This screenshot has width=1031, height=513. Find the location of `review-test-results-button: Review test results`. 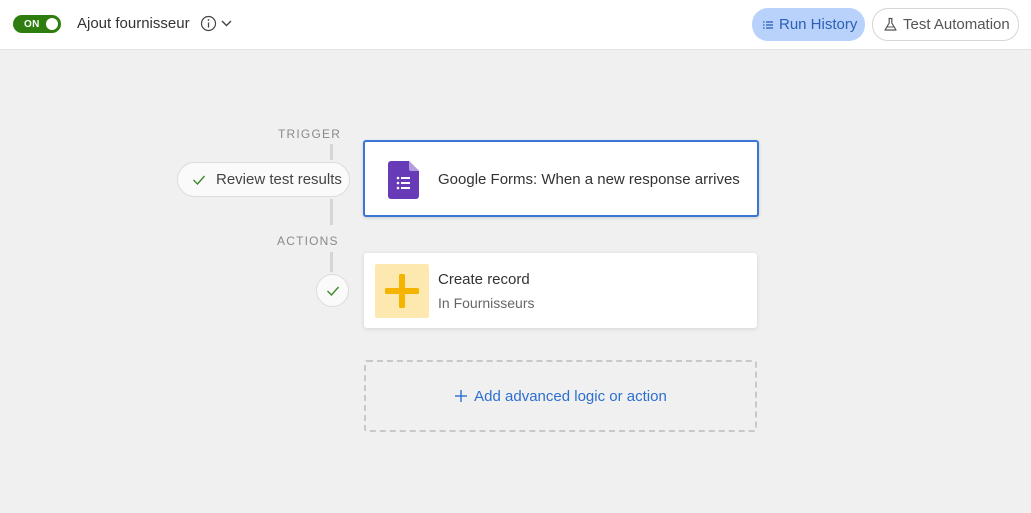

review-test-results-button: Review test results is located at coordinates (263, 179).